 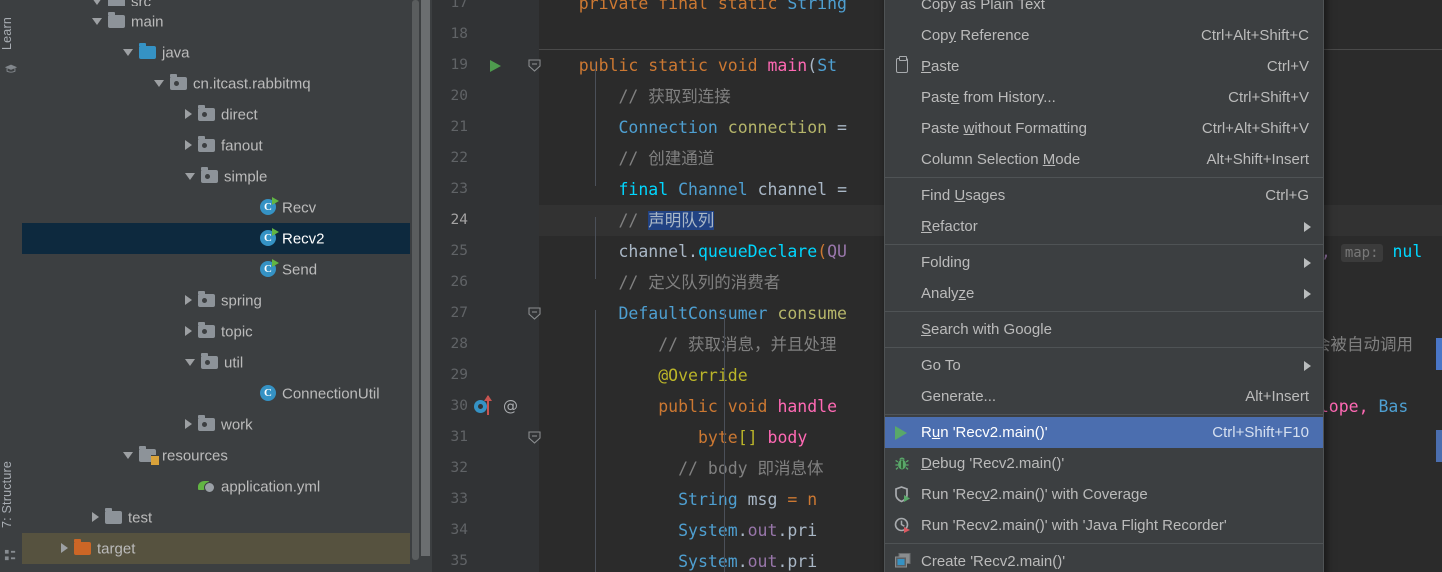 What do you see at coordinates (688, 406) in the screenshot?
I see `code-line: public void handle` at bounding box center [688, 406].